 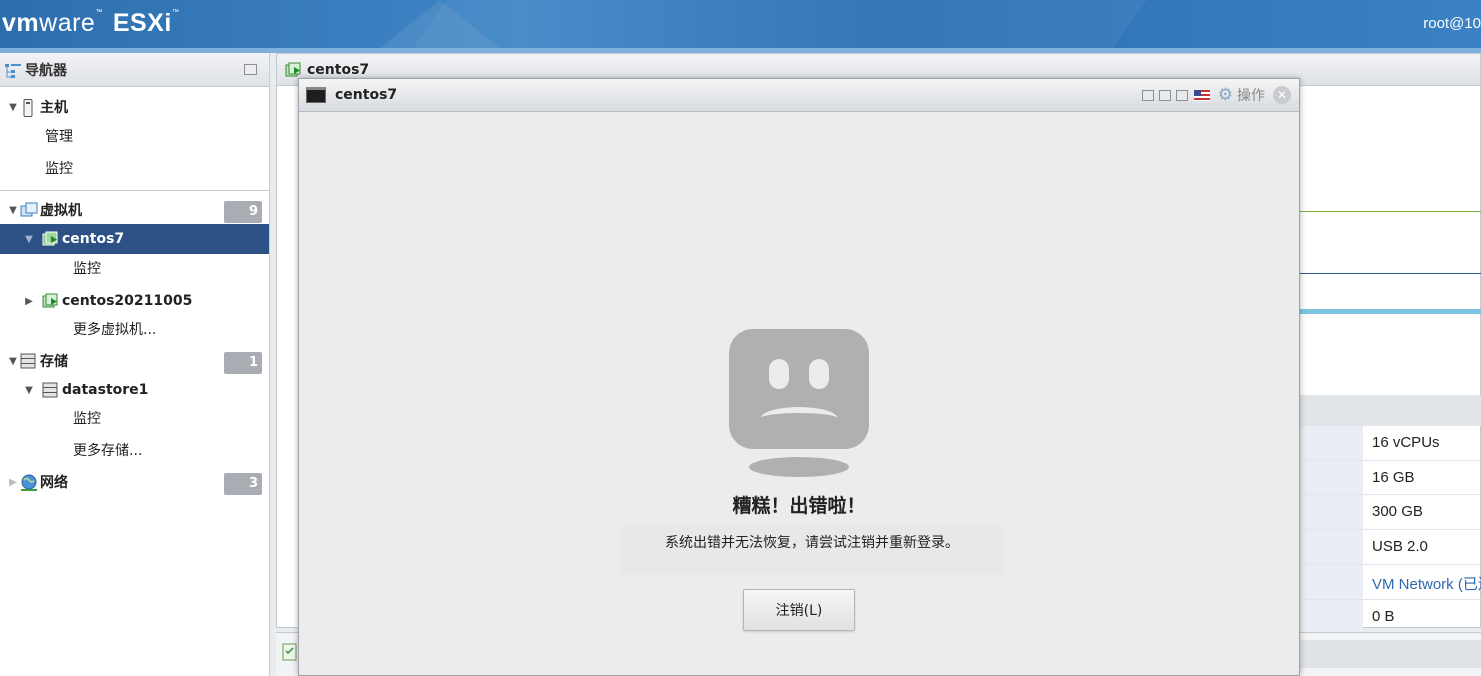 What do you see at coordinates (799, 95) in the screenshot?
I see `console-titlebar: centos7 ⚙ 操作 ✕` at bounding box center [799, 95].